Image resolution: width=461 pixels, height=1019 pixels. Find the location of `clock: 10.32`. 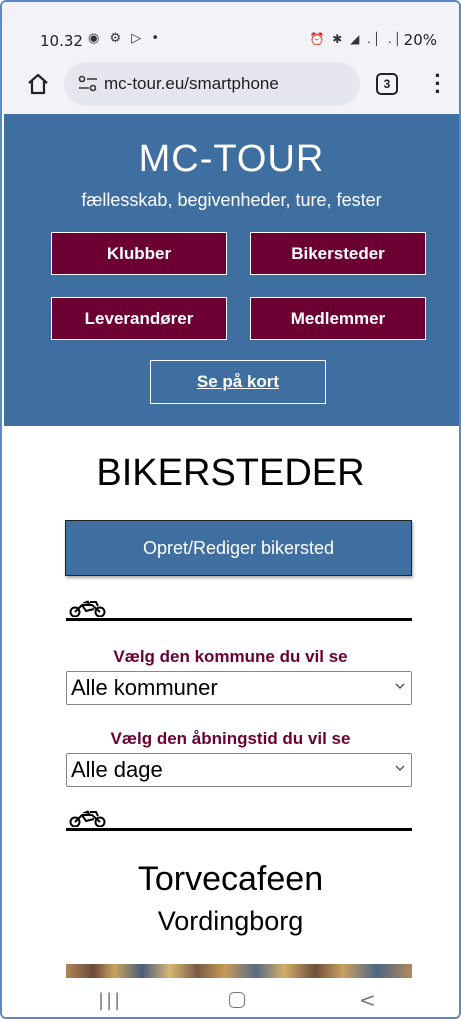

clock: 10.32 is located at coordinates (61, 41).